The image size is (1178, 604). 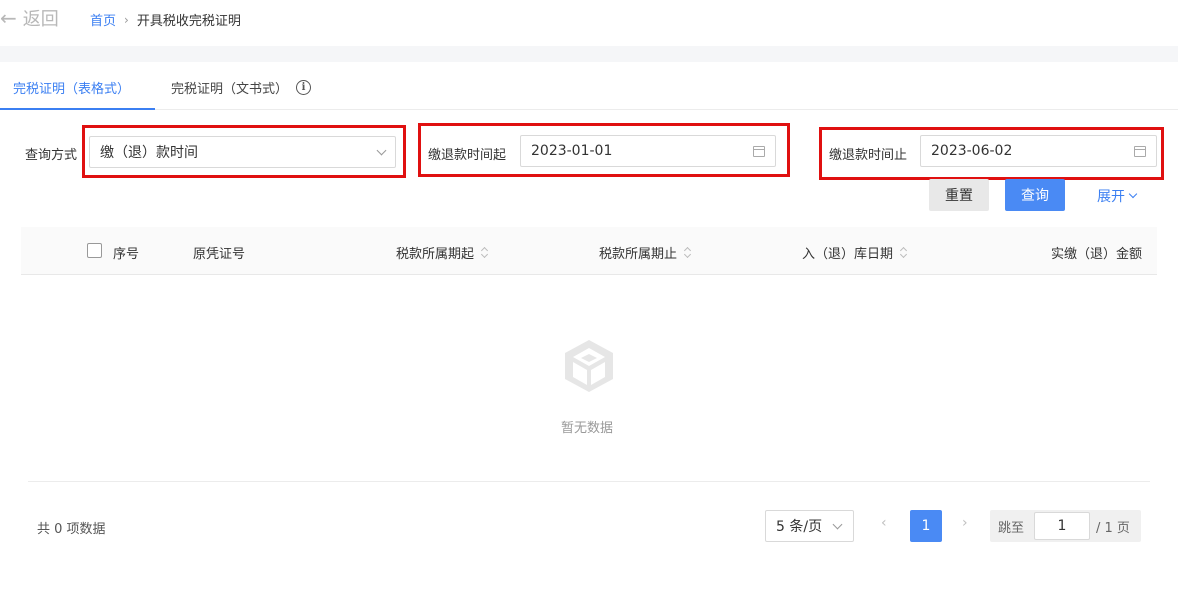 What do you see at coordinates (188, 21) in the screenshot?
I see `breadcrumb-current: 开具税收完税证明` at bounding box center [188, 21].